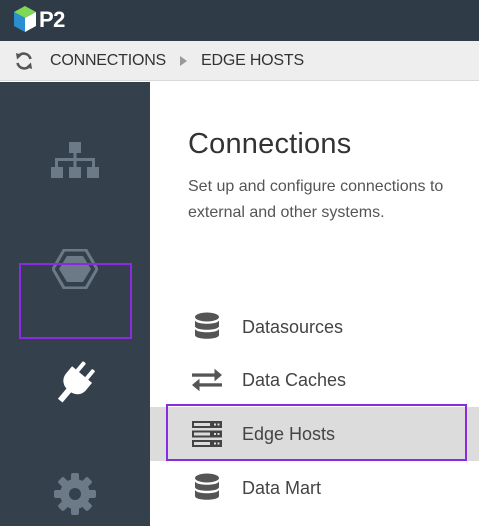 This screenshot has width=479, height=526. What do you see at coordinates (239, 20) in the screenshot?
I see `top-bar: P2` at bounding box center [239, 20].